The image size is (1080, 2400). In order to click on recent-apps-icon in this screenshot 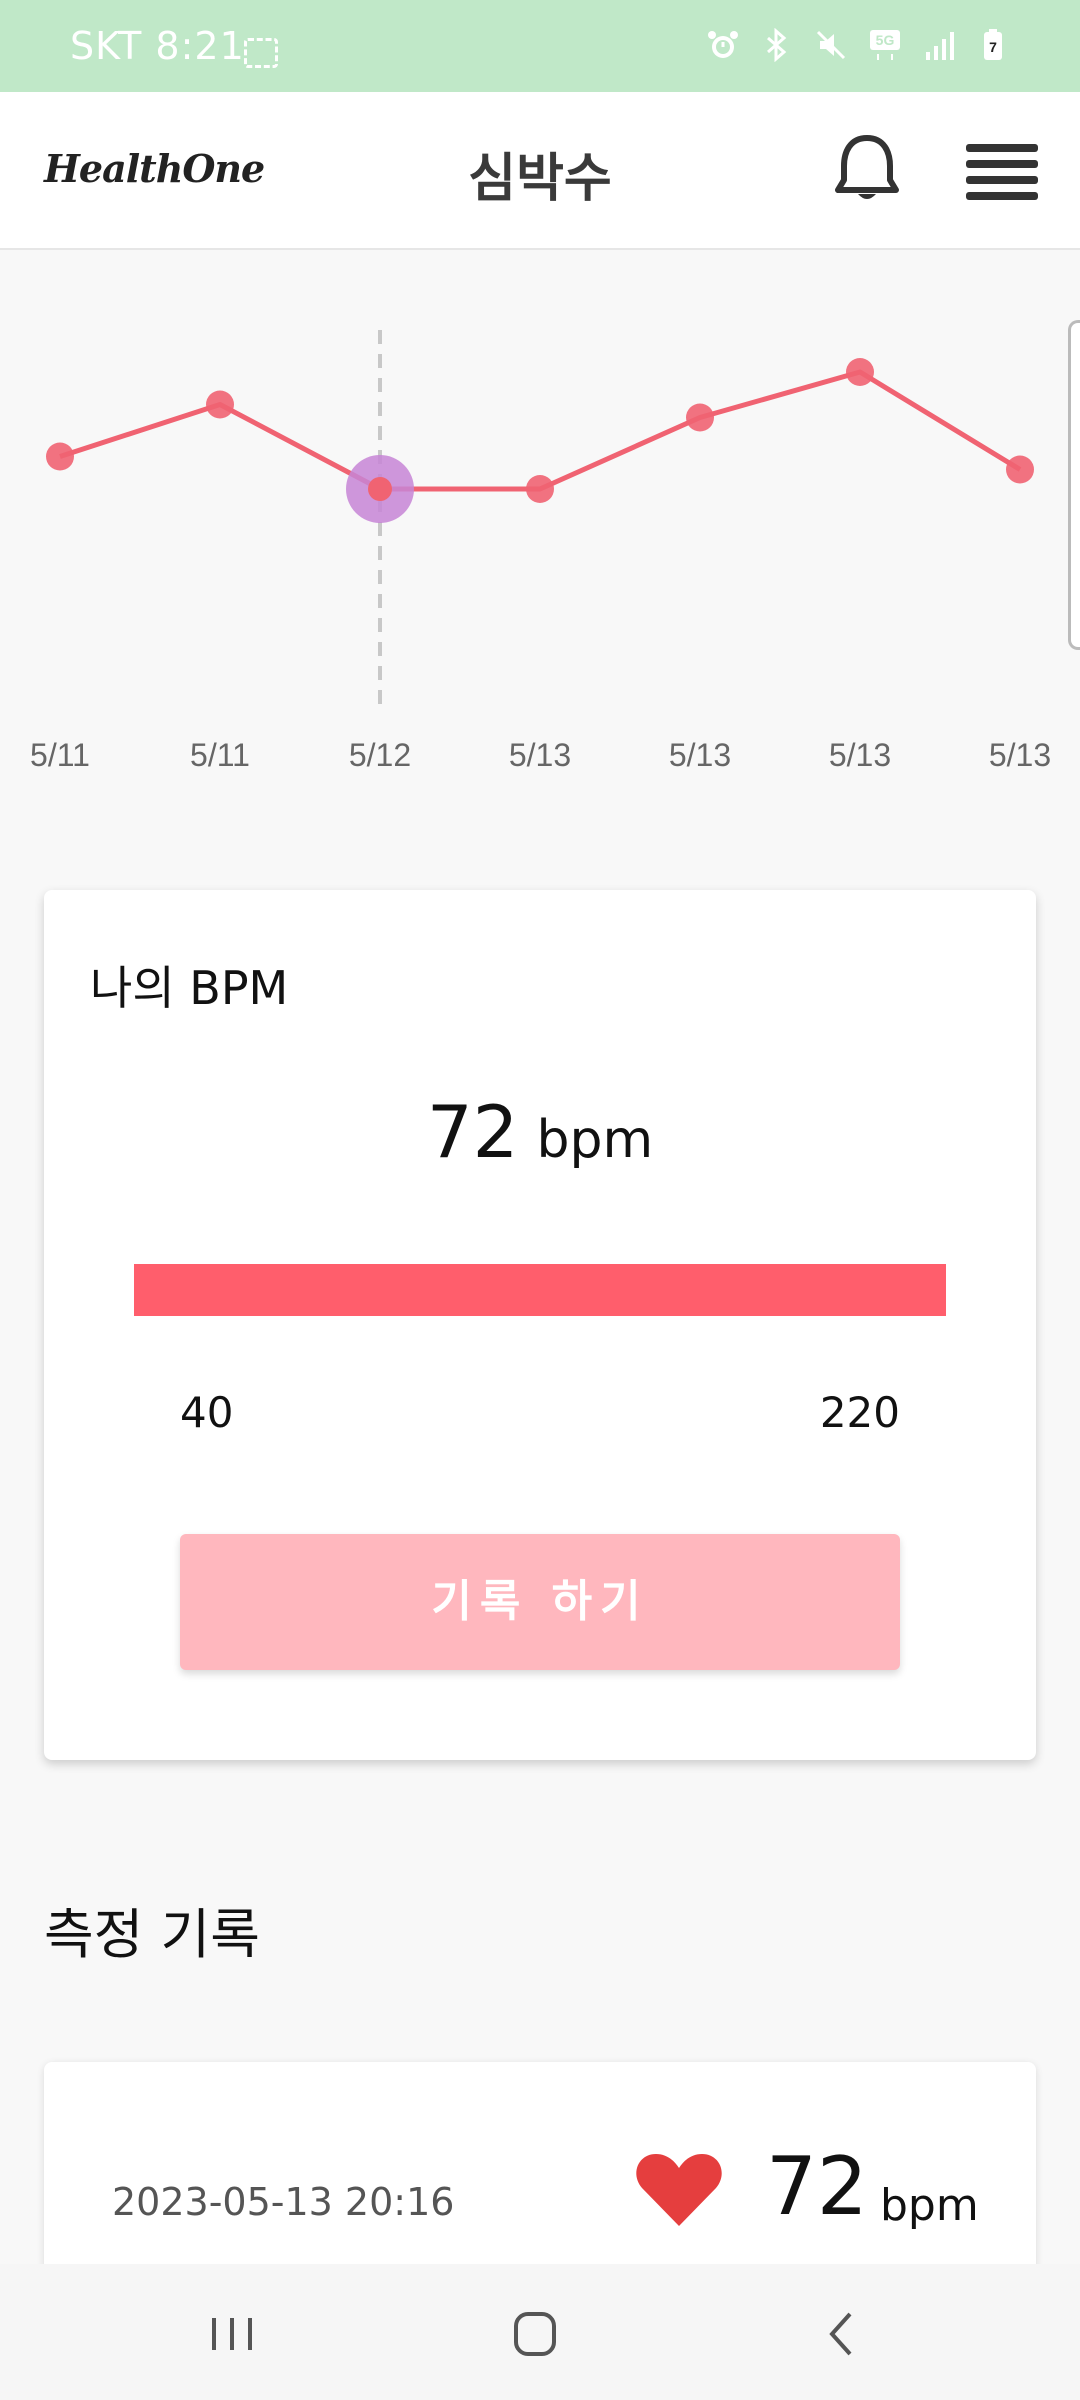, I will do `click(233, 2334)`.